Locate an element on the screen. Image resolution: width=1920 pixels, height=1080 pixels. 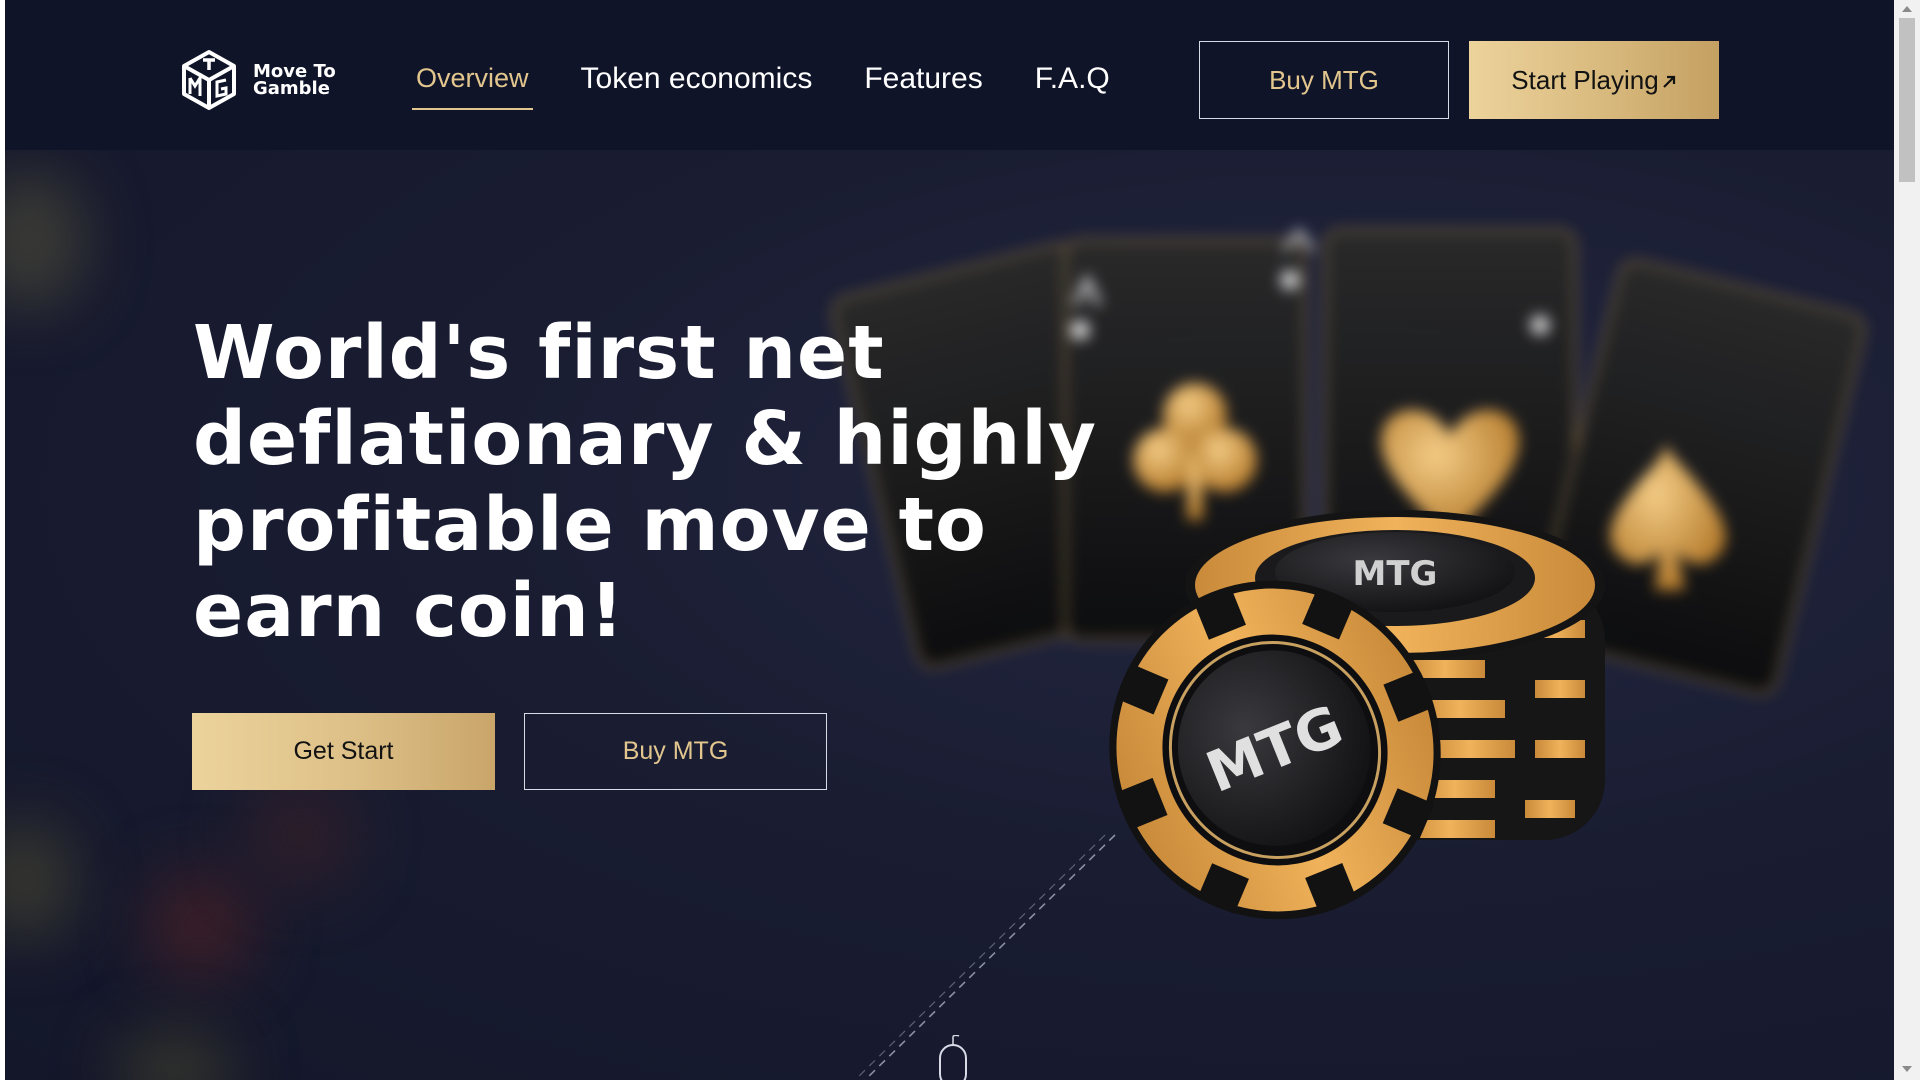
header-buy-mtg-button: Buy MTG is located at coordinates (1324, 80).